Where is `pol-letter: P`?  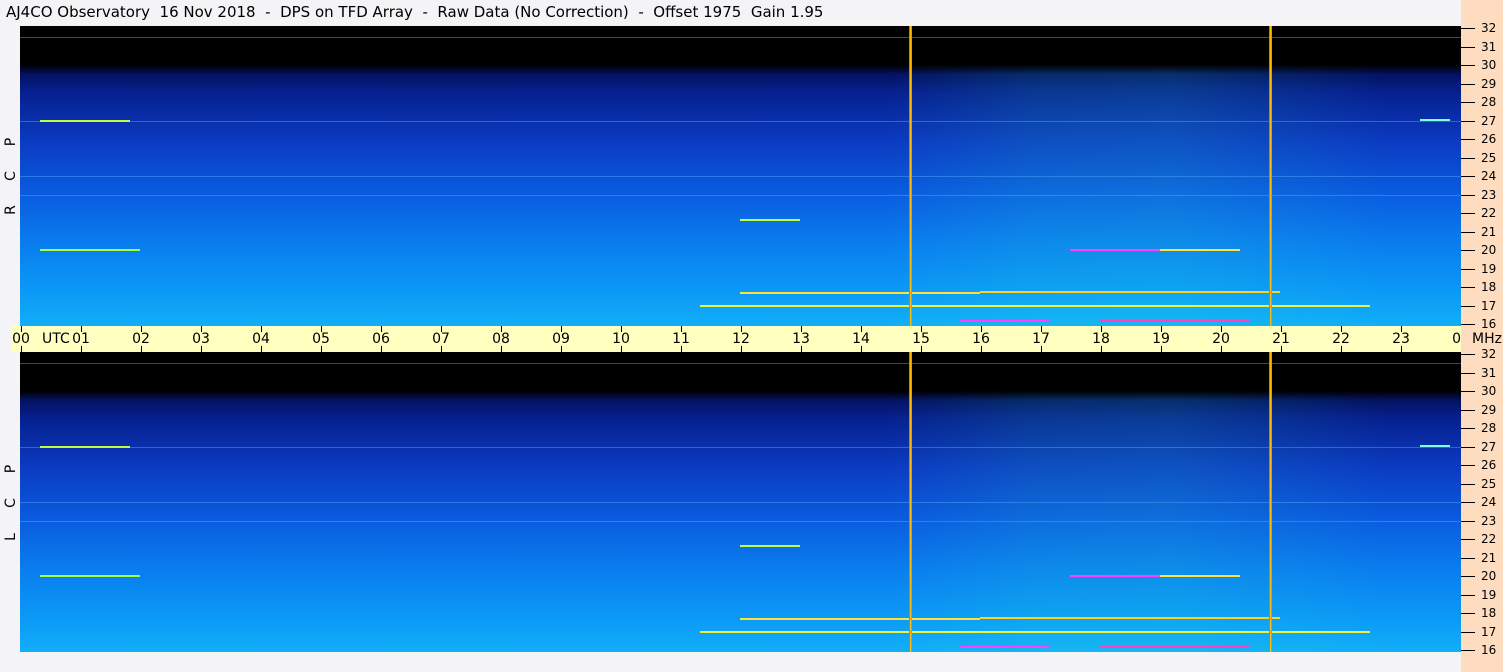
pol-letter: P is located at coordinates (11, 469).